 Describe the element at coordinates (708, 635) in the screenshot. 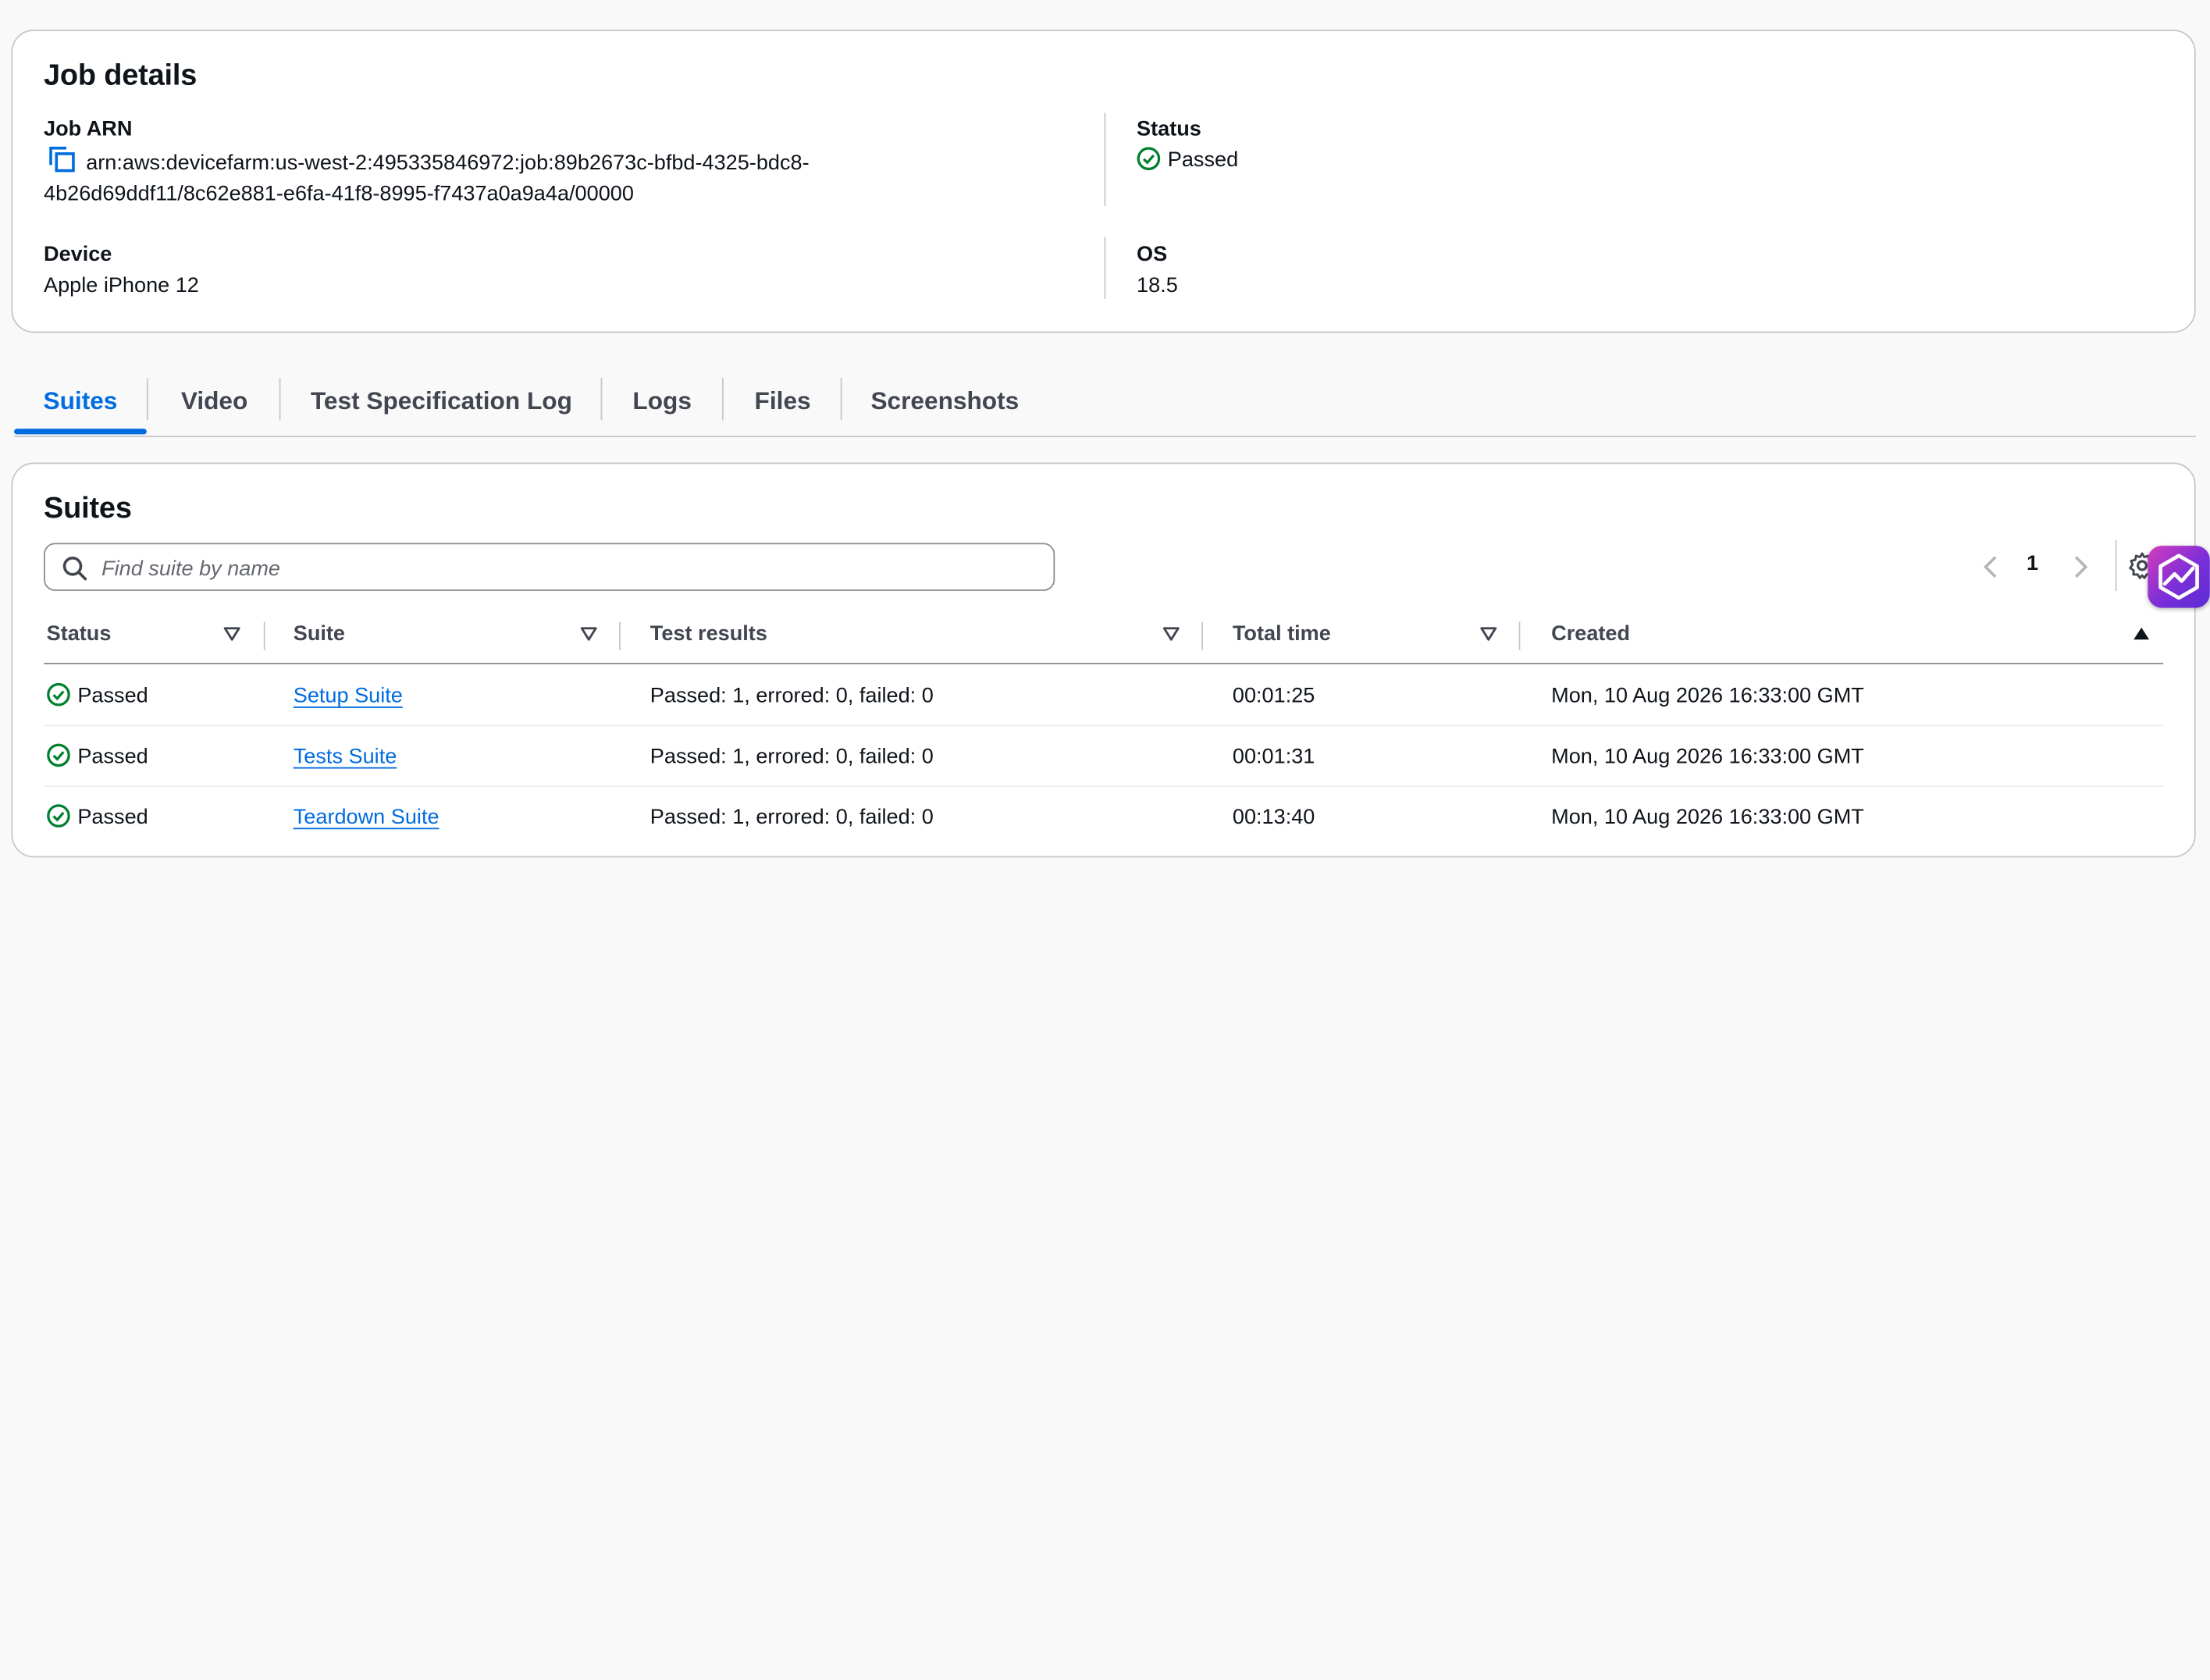

I see `column-header-test-results: Test results` at that location.